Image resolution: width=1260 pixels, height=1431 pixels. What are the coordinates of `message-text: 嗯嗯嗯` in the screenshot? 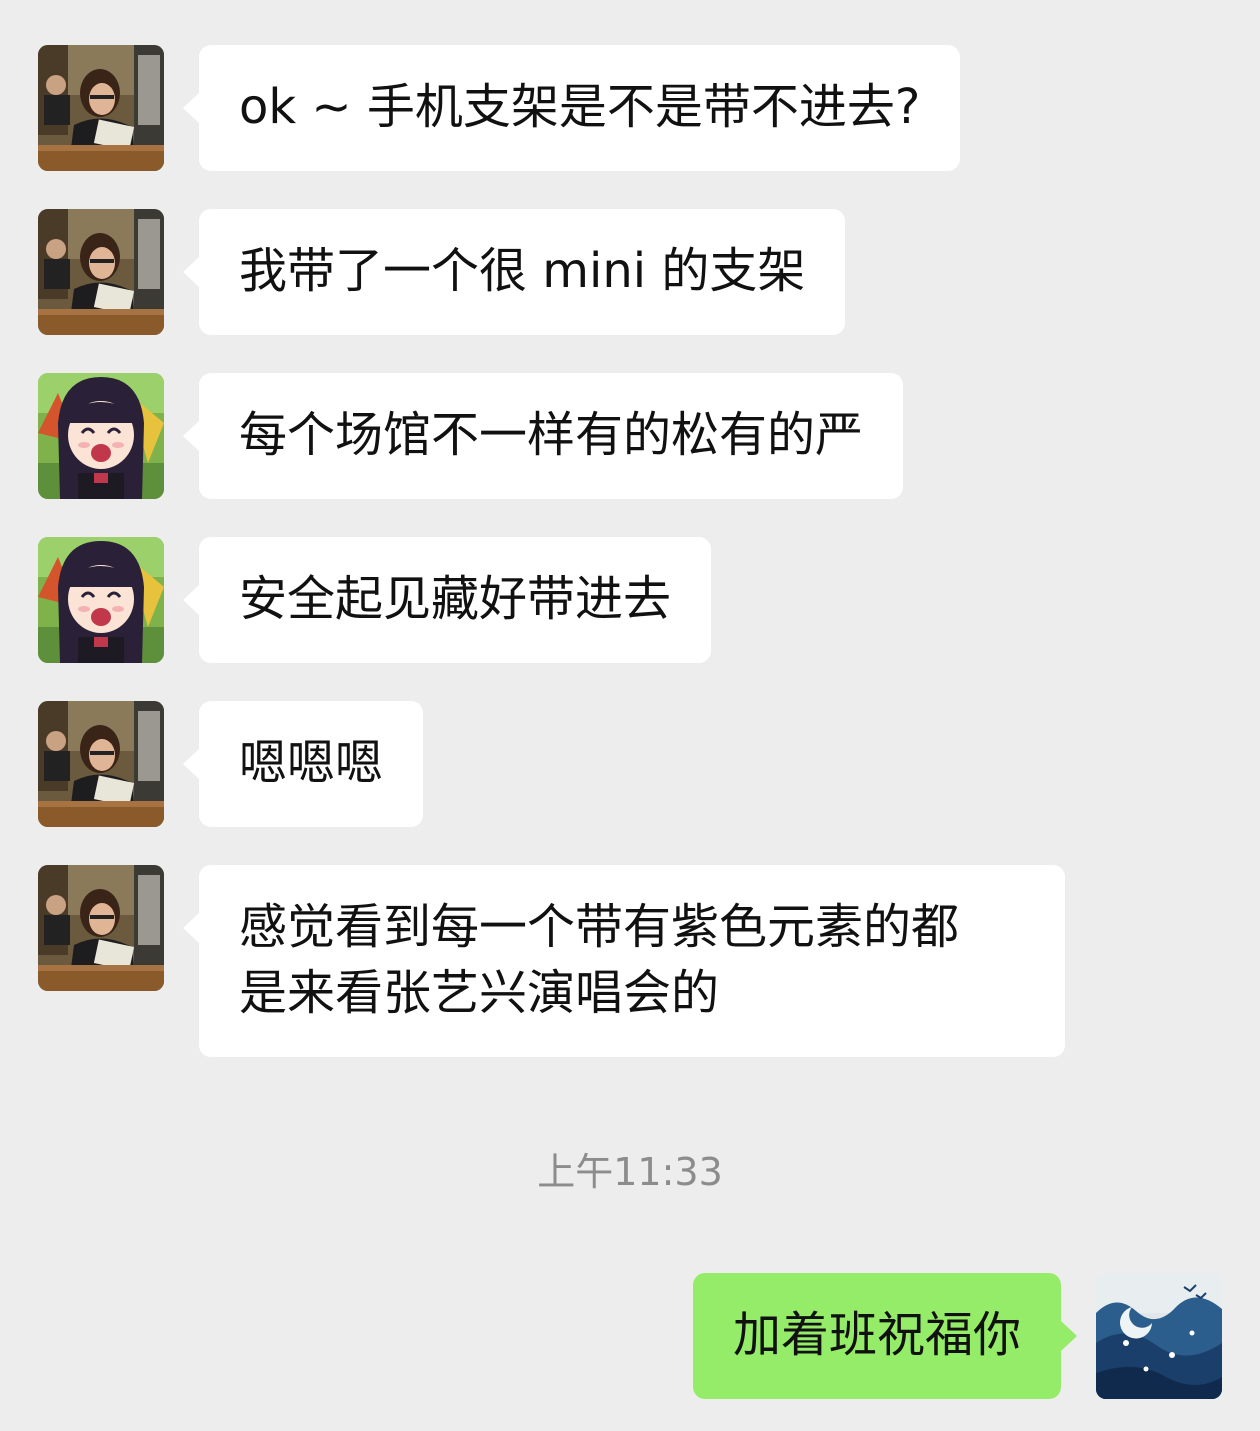 It's located at (311, 763).